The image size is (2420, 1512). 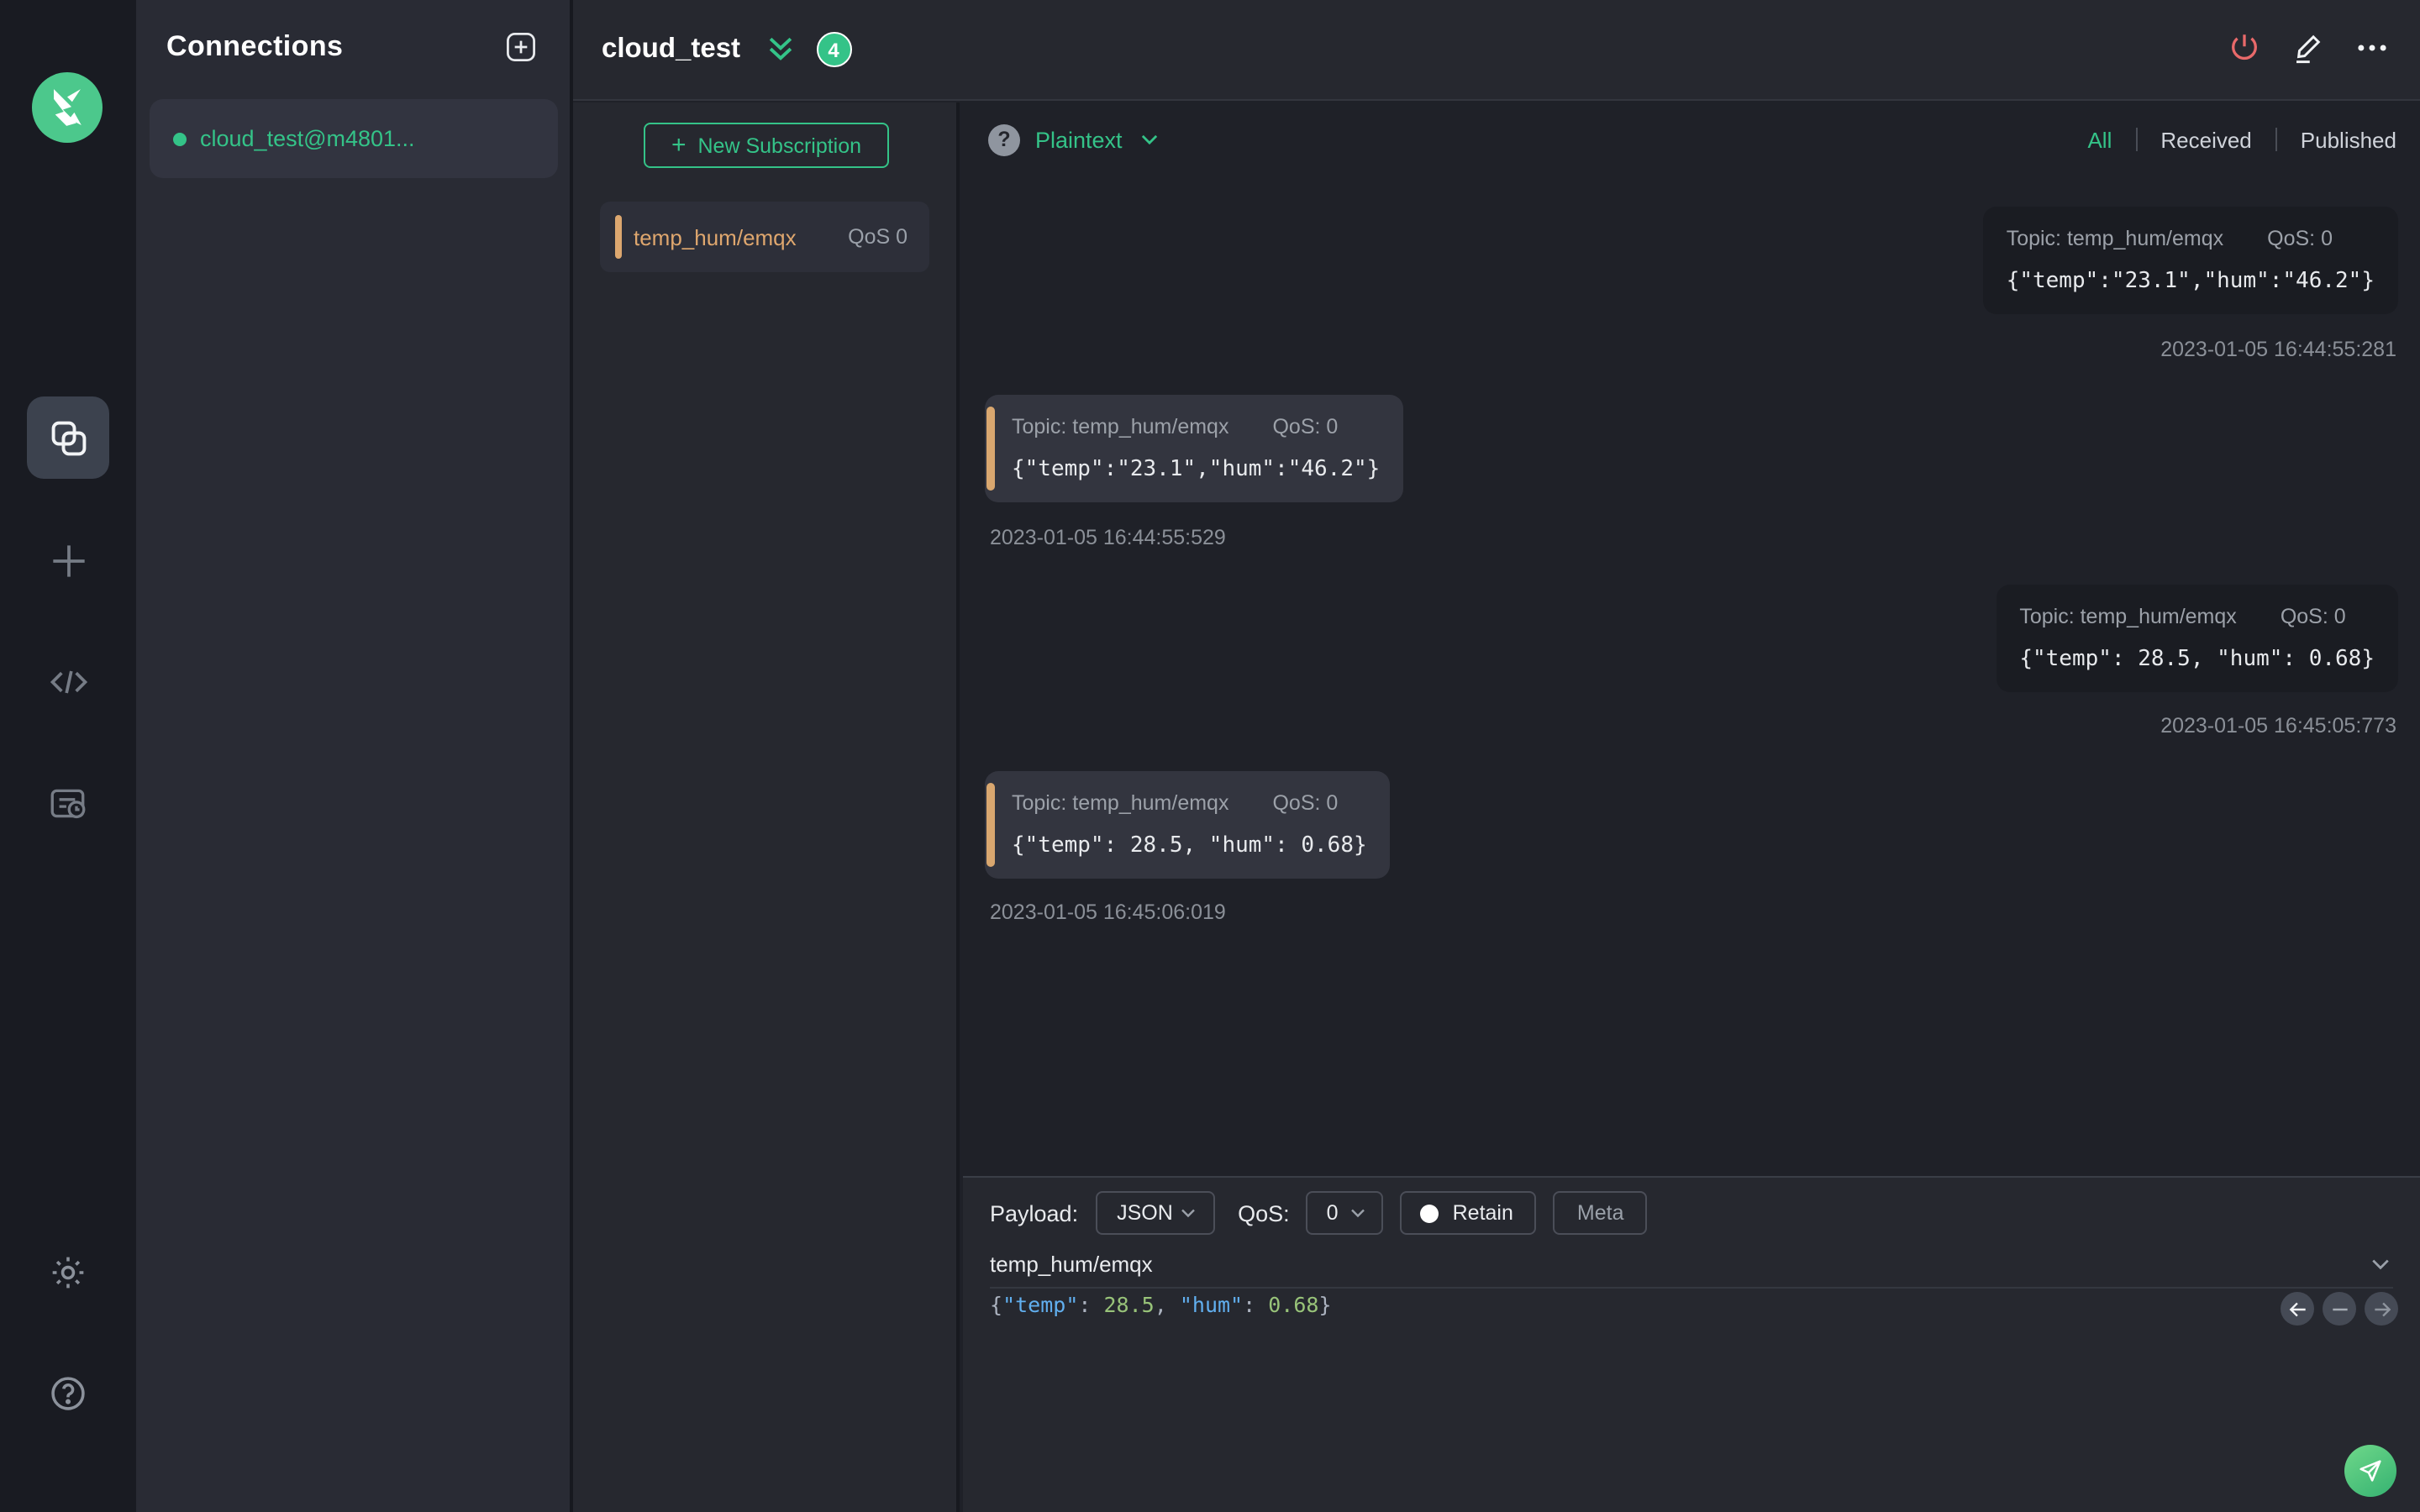 I want to click on publish-toolbar: Payload: JSON QoS: 0 Retain Meta, so click(x=1319, y=1213).